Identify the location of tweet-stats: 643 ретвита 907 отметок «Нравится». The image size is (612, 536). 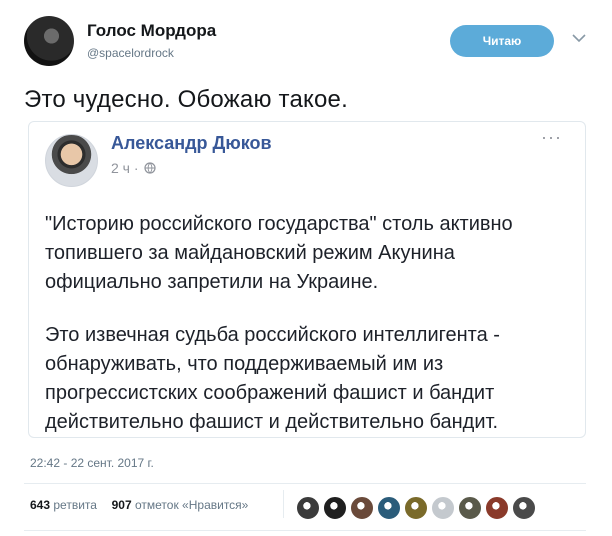
(139, 505).